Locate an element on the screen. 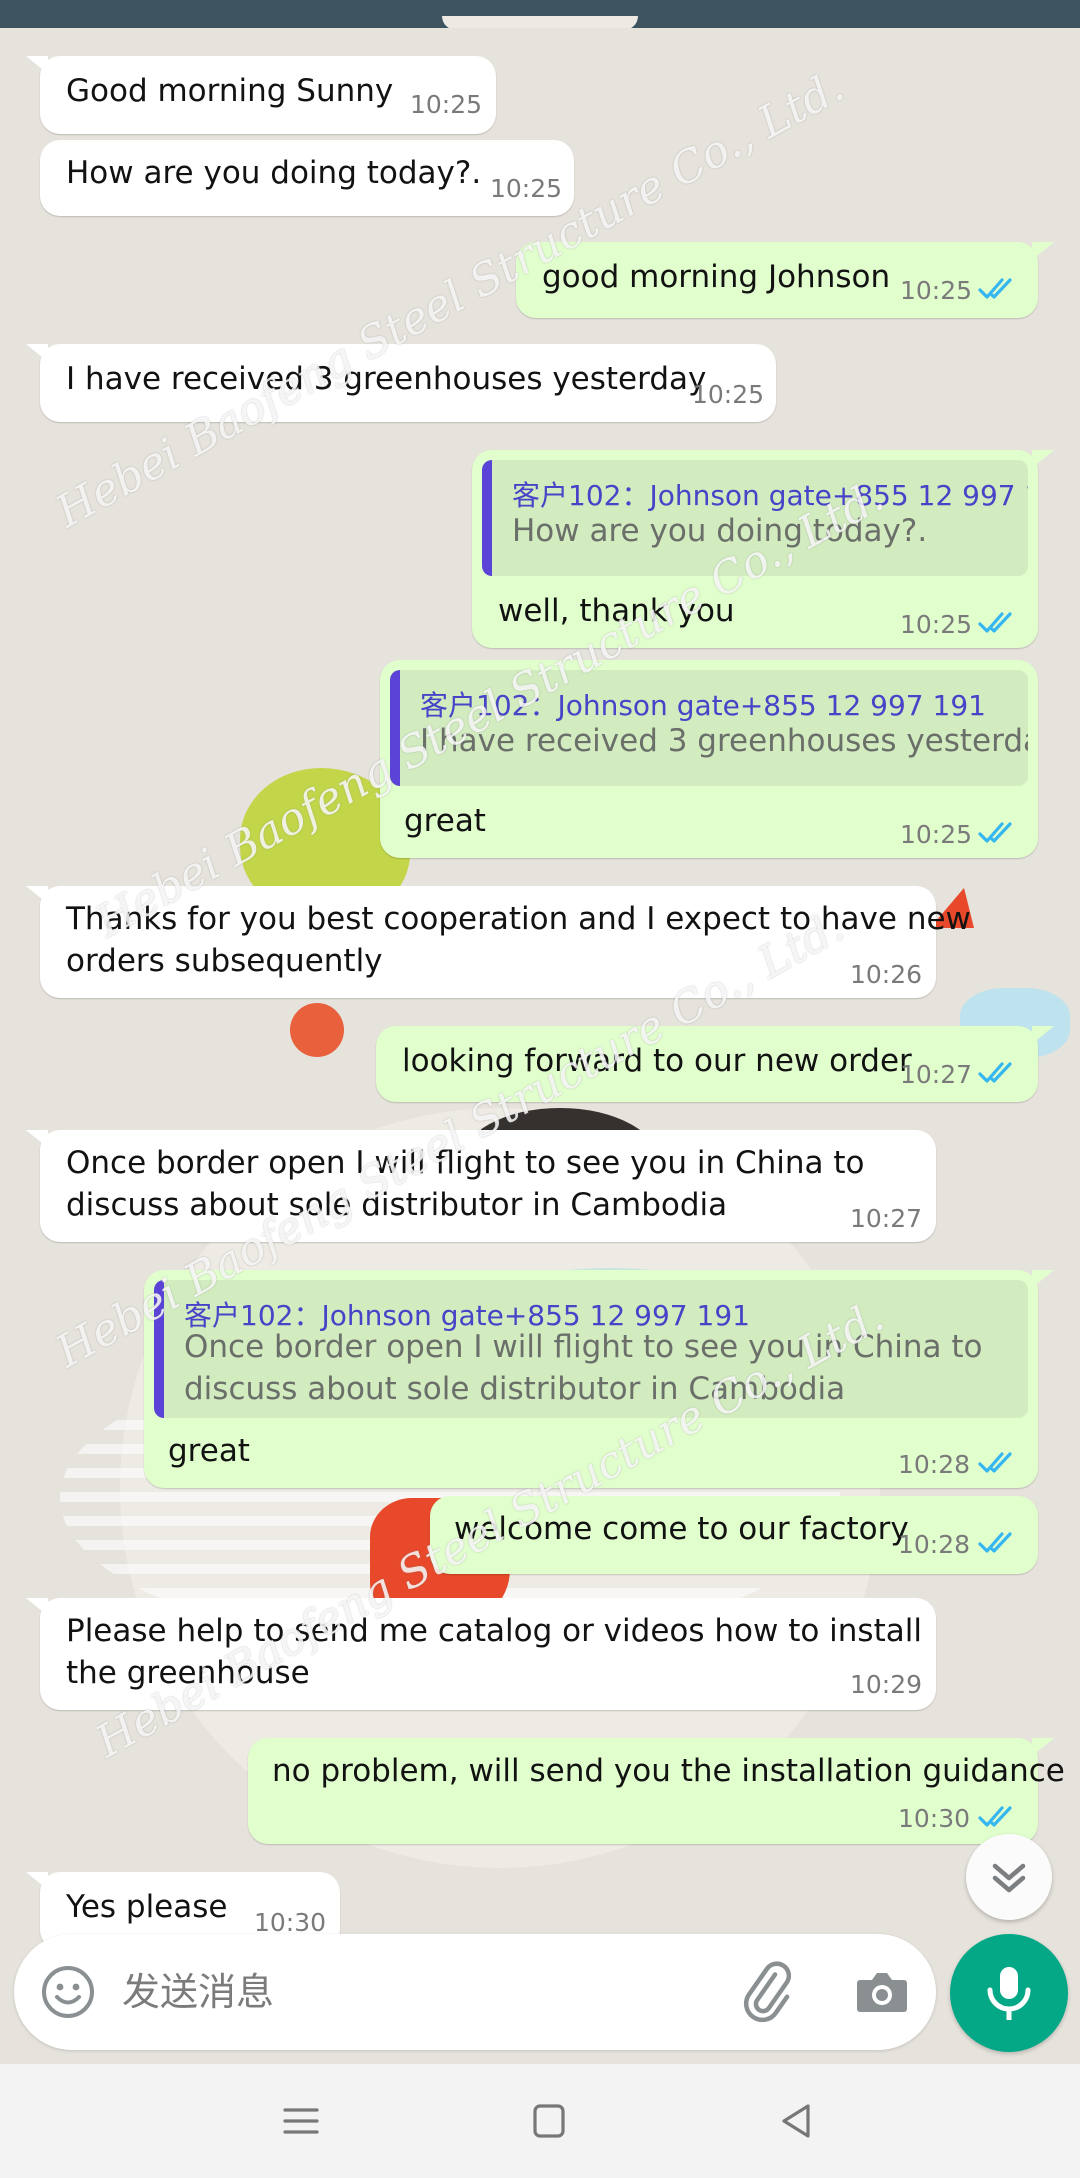  message-text: Yes please is located at coordinates (147, 1907).